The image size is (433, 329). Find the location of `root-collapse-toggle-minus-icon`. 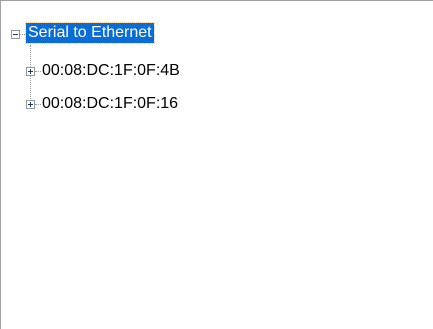

root-collapse-toggle-minus-icon is located at coordinates (15, 34).